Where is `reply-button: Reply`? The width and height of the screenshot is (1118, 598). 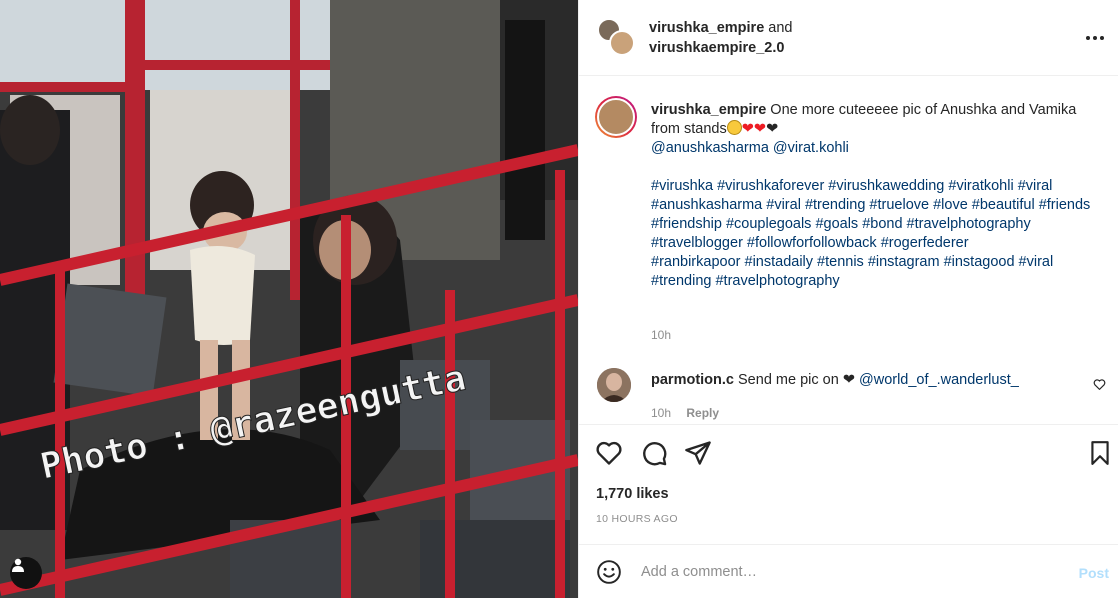 reply-button: Reply is located at coordinates (702, 413).